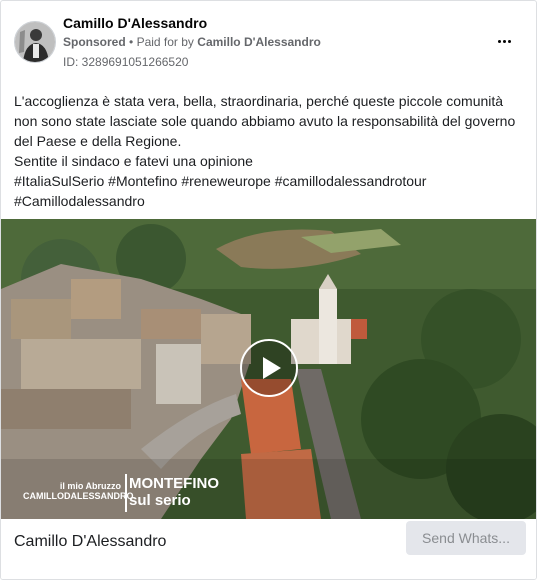 This screenshot has height=588, width=539. I want to click on play-icon, so click(269, 368).